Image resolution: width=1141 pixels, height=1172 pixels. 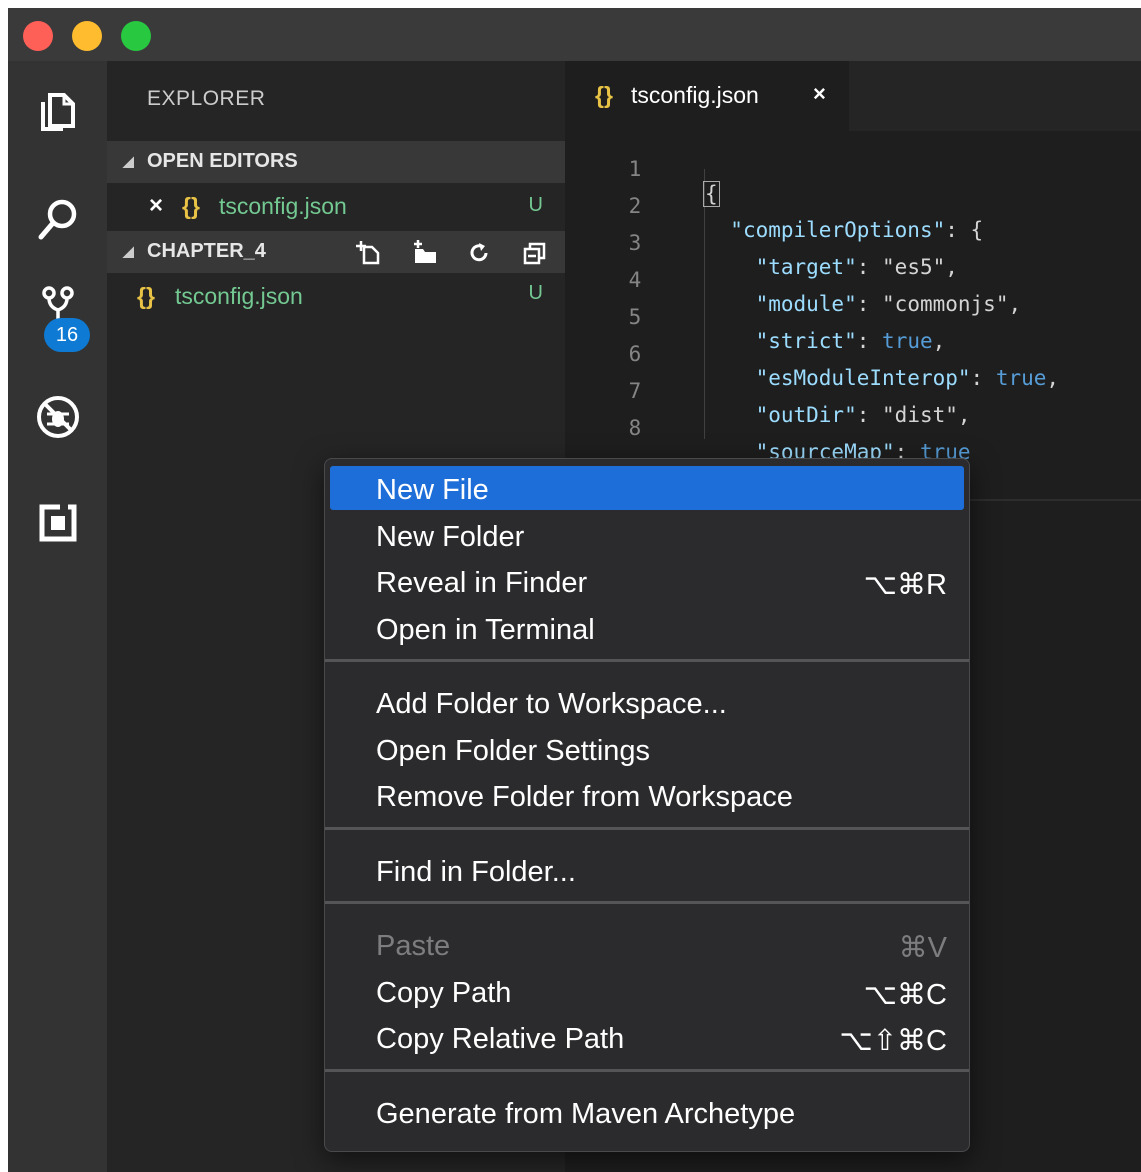 What do you see at coordinates (922, 948) in the screenshot?
I see `menu-item-shortcut: ⌘V` at bounding box center [922, 948].